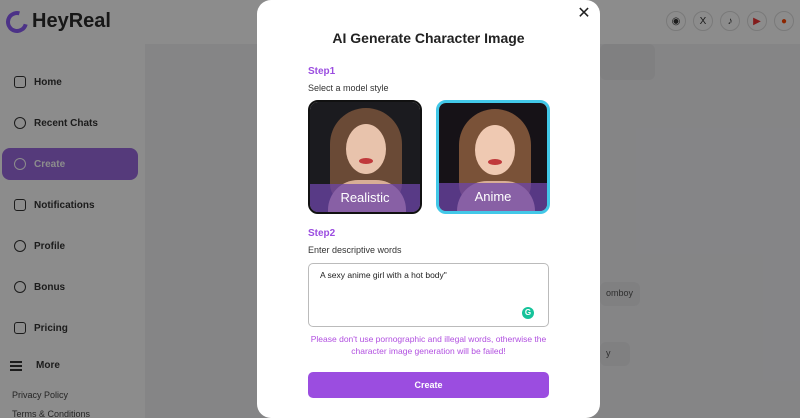 The image size is (800, 418). Describe the element at coordinates (322, 71) in the screenshot. I see `step1-label: Step1` at that location.